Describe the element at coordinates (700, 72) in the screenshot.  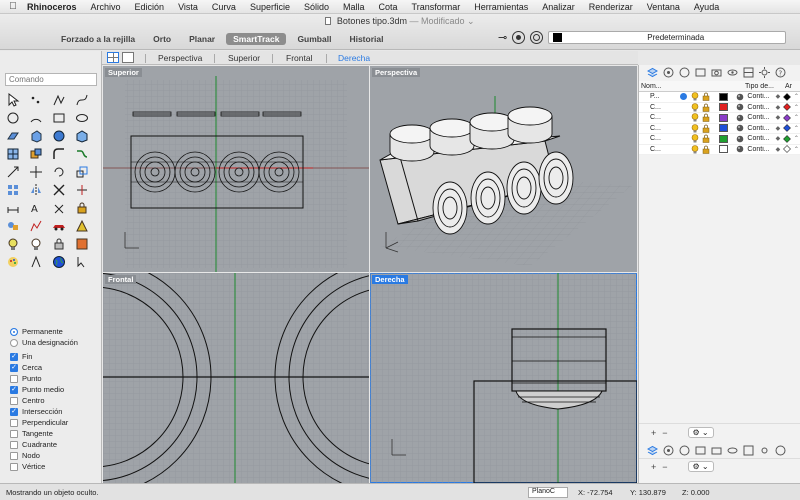
I see `materials-icon` at that location.